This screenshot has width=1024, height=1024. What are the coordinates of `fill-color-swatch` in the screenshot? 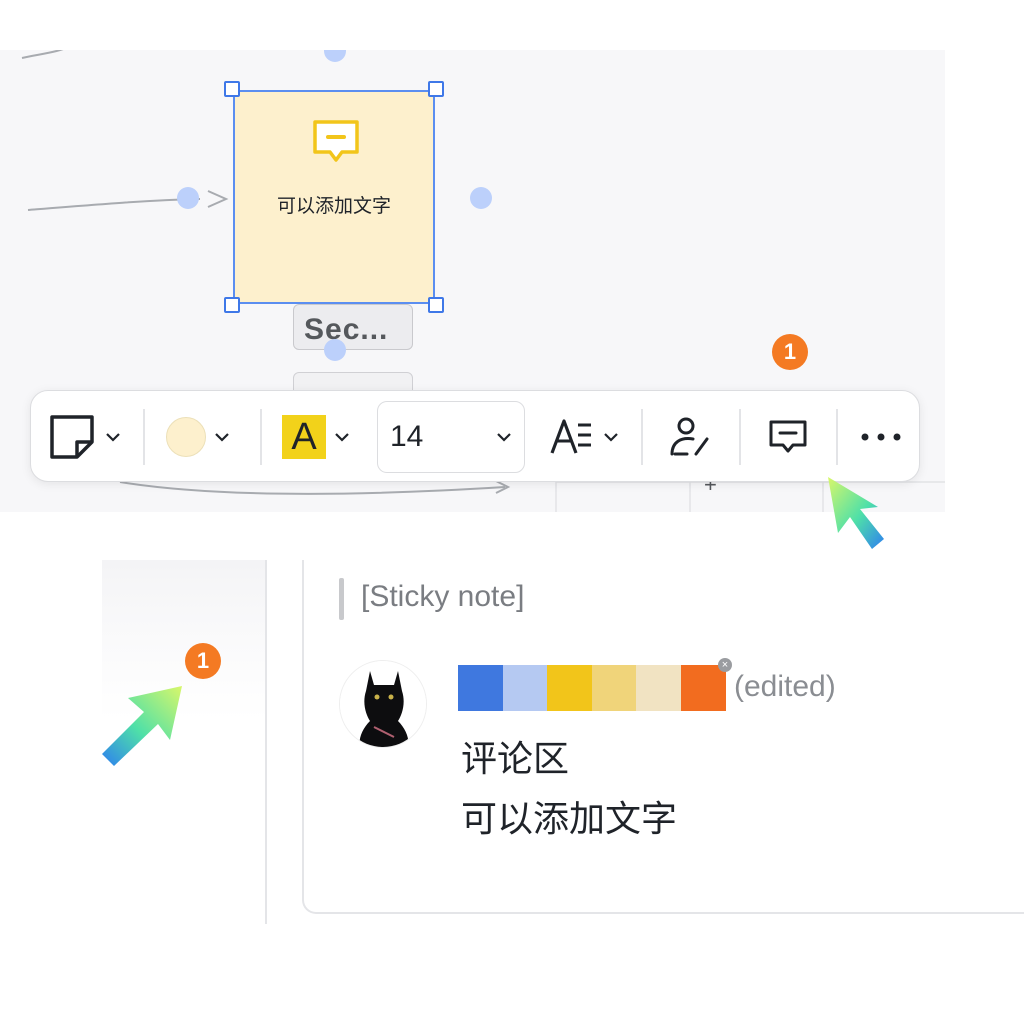 It's located at (186, 437).